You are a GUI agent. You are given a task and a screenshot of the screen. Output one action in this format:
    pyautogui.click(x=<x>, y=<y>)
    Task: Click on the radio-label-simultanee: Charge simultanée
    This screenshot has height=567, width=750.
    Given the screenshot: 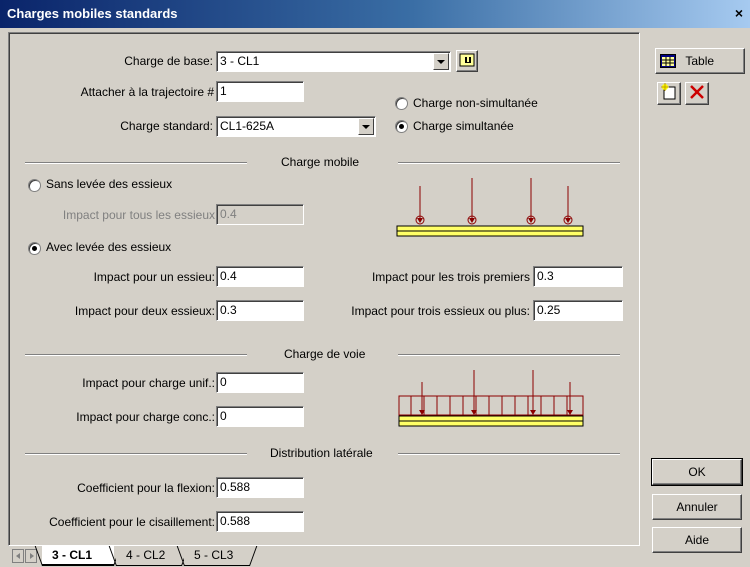 What is the action you would take?
    pyautogui.click(x=463, y=126)
    